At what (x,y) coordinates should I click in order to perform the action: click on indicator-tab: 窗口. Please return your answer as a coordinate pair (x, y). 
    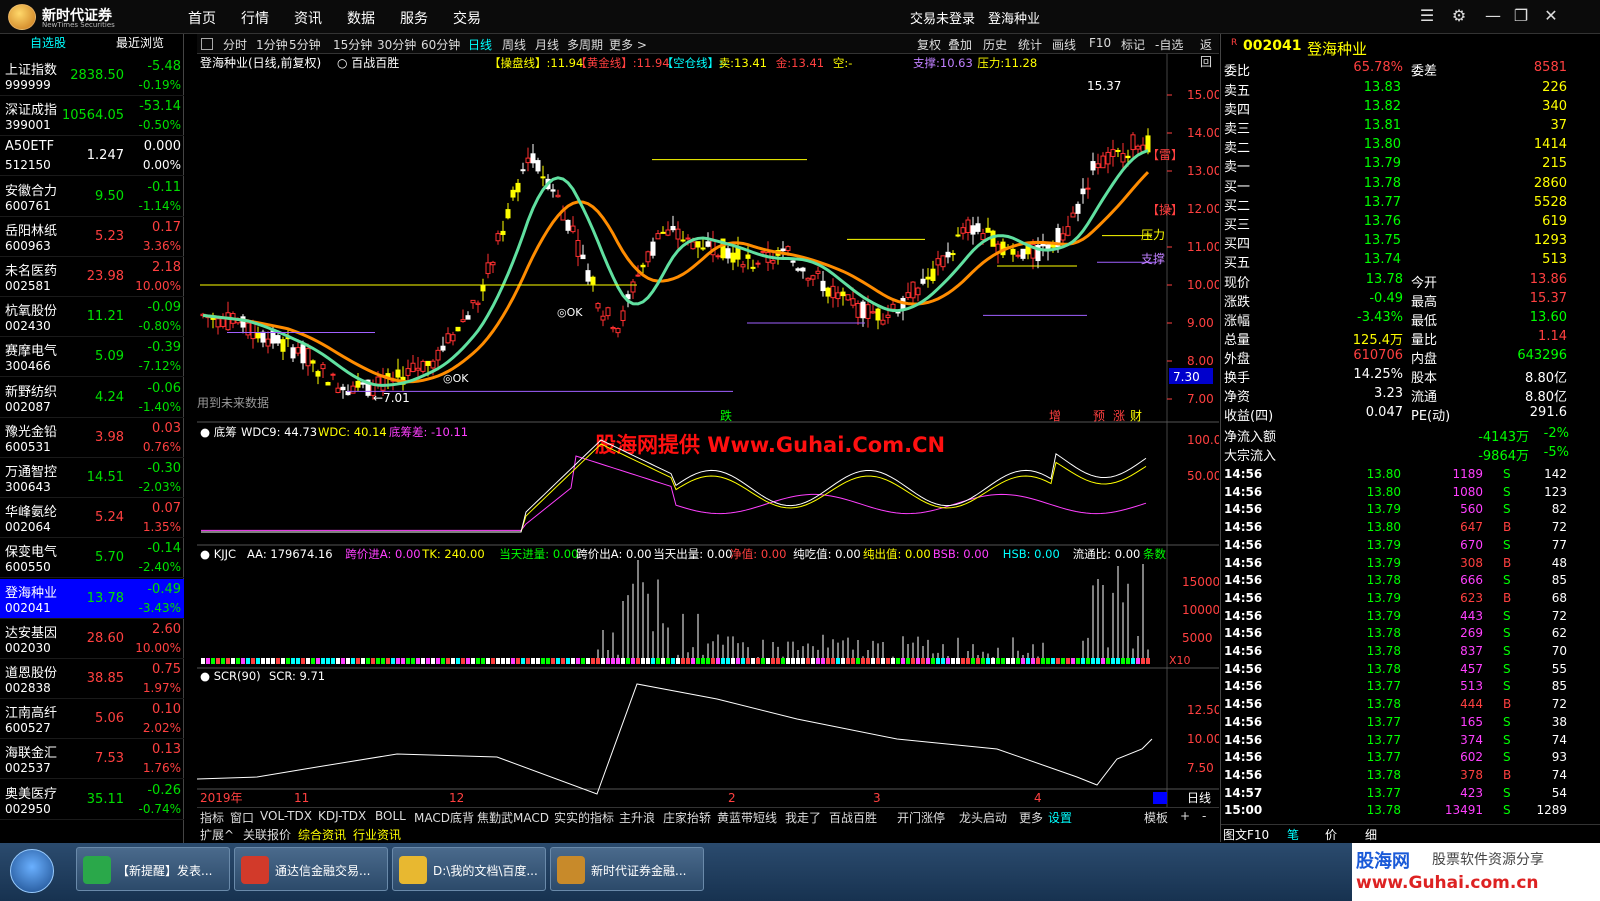
    Looking at the image, I should click on (242, 817).